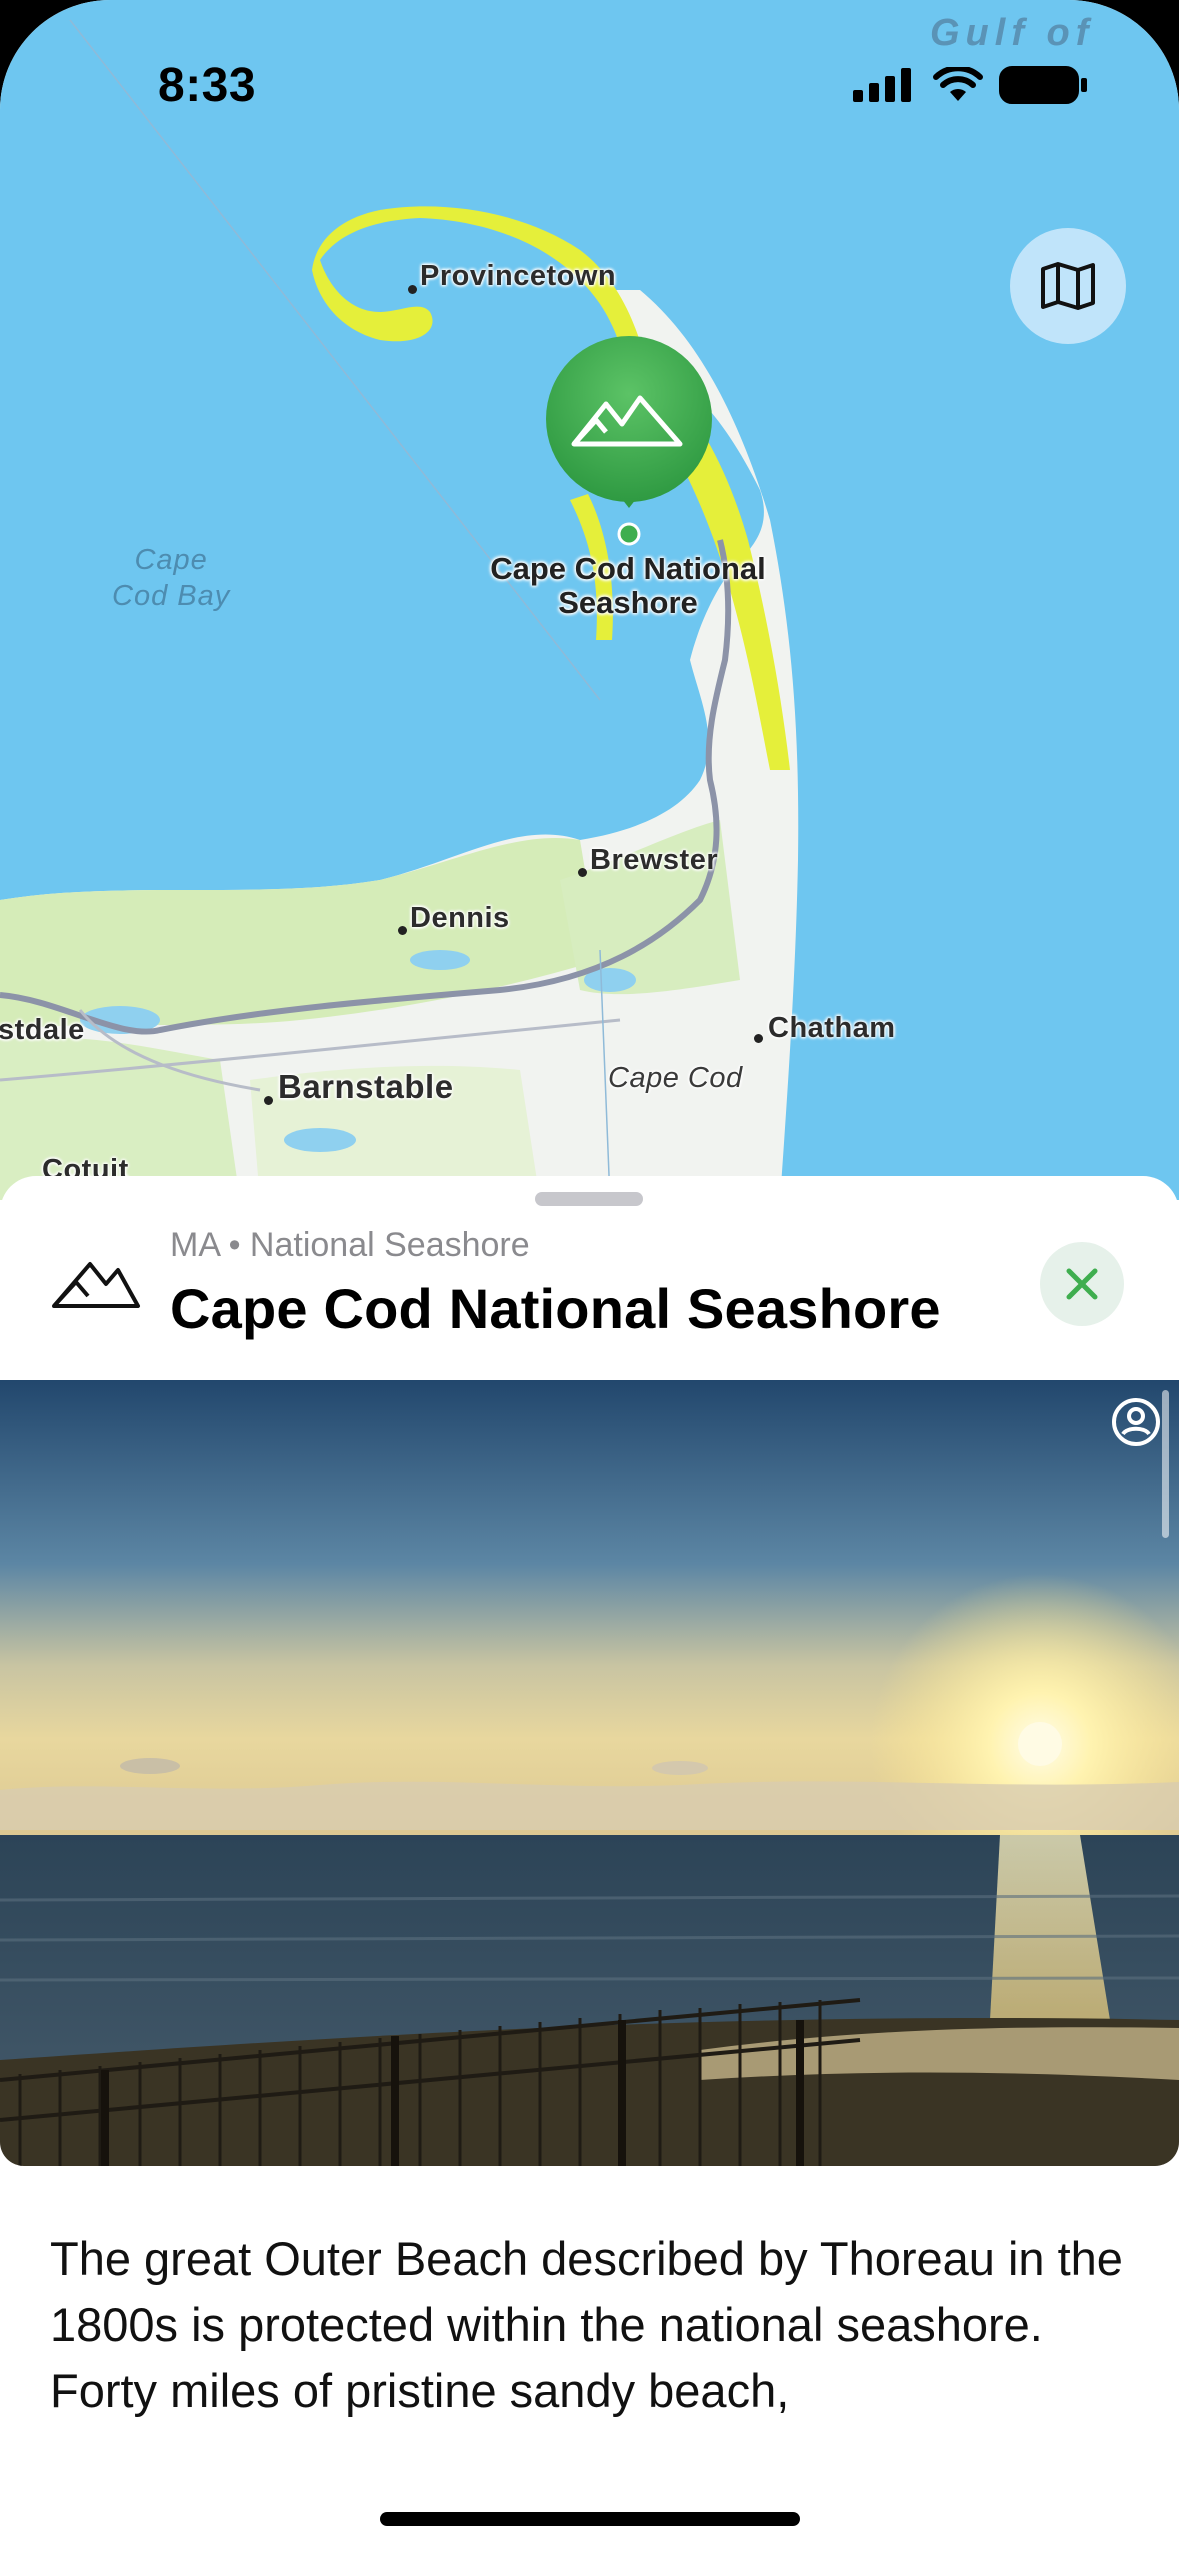 This screenshot has height=2556, width=1179. I want to click on close-button, so click(1082, 1284).